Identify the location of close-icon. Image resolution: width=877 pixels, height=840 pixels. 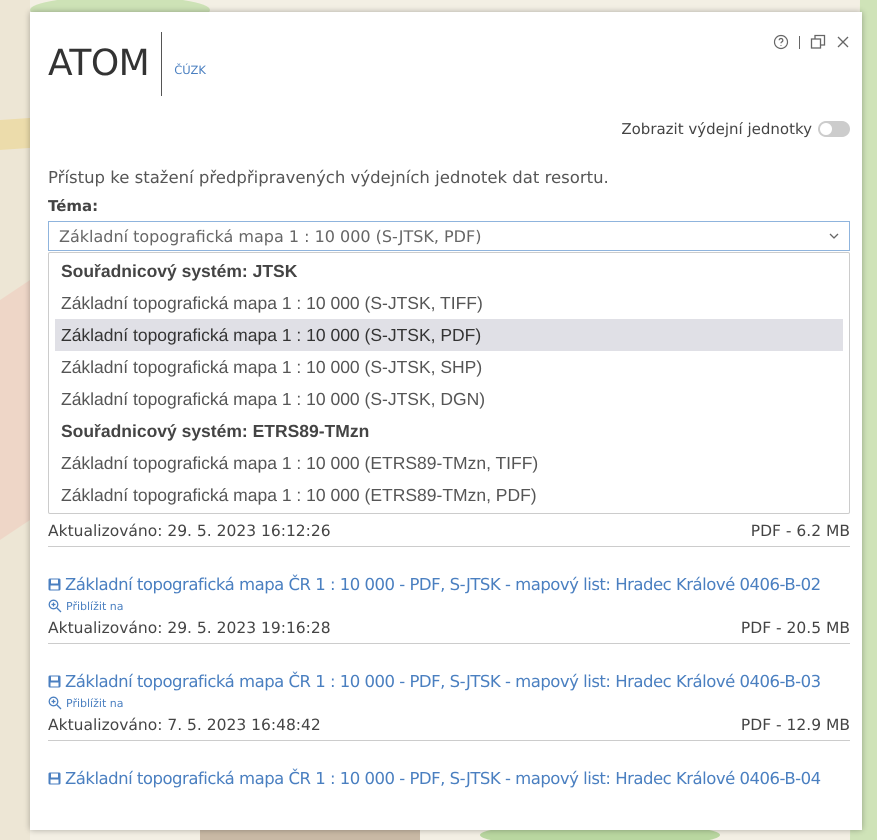
(843, 42).